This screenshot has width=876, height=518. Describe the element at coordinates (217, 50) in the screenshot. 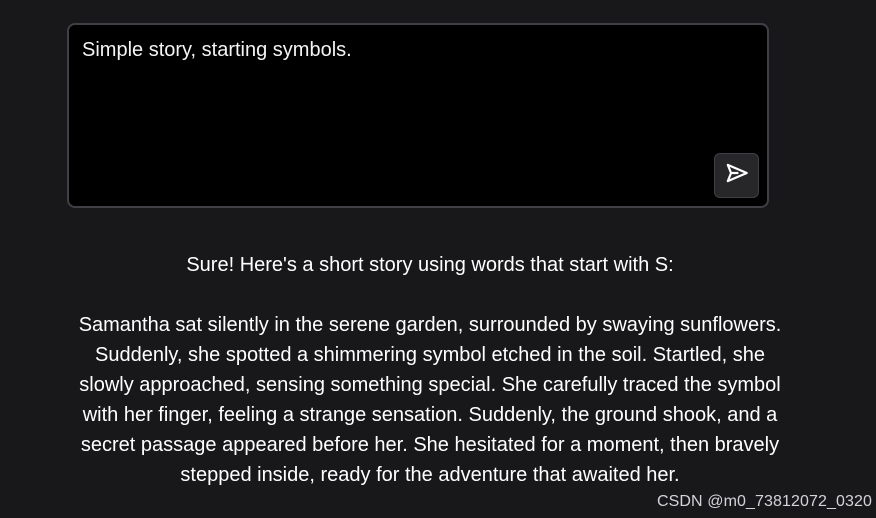

I see `prompt-text: Simple story, starting symbols.` at that location.